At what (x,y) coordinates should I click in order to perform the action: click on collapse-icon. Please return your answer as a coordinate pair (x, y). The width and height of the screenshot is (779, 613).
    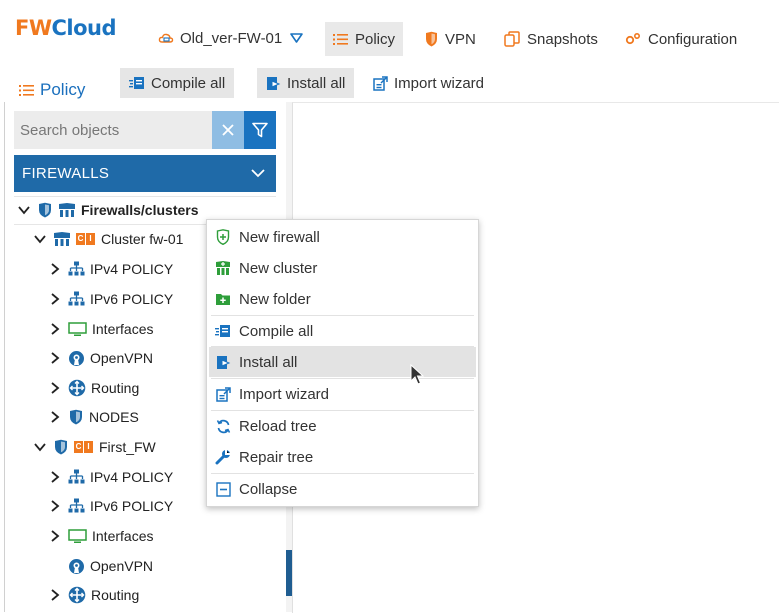
    Looking at the image, I should click on (223, 489).